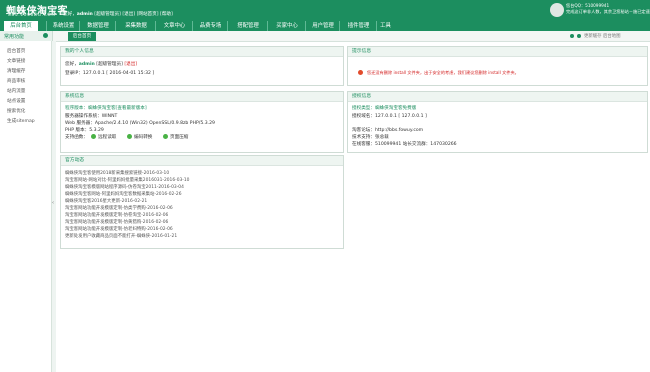 Image resolution: width=650 pixels, height=372 pixels. What do you see at coordinates (247, 26) in the screenshot?
I see `nav-item-match: 搭配管理` at bounding box center [247, 26].